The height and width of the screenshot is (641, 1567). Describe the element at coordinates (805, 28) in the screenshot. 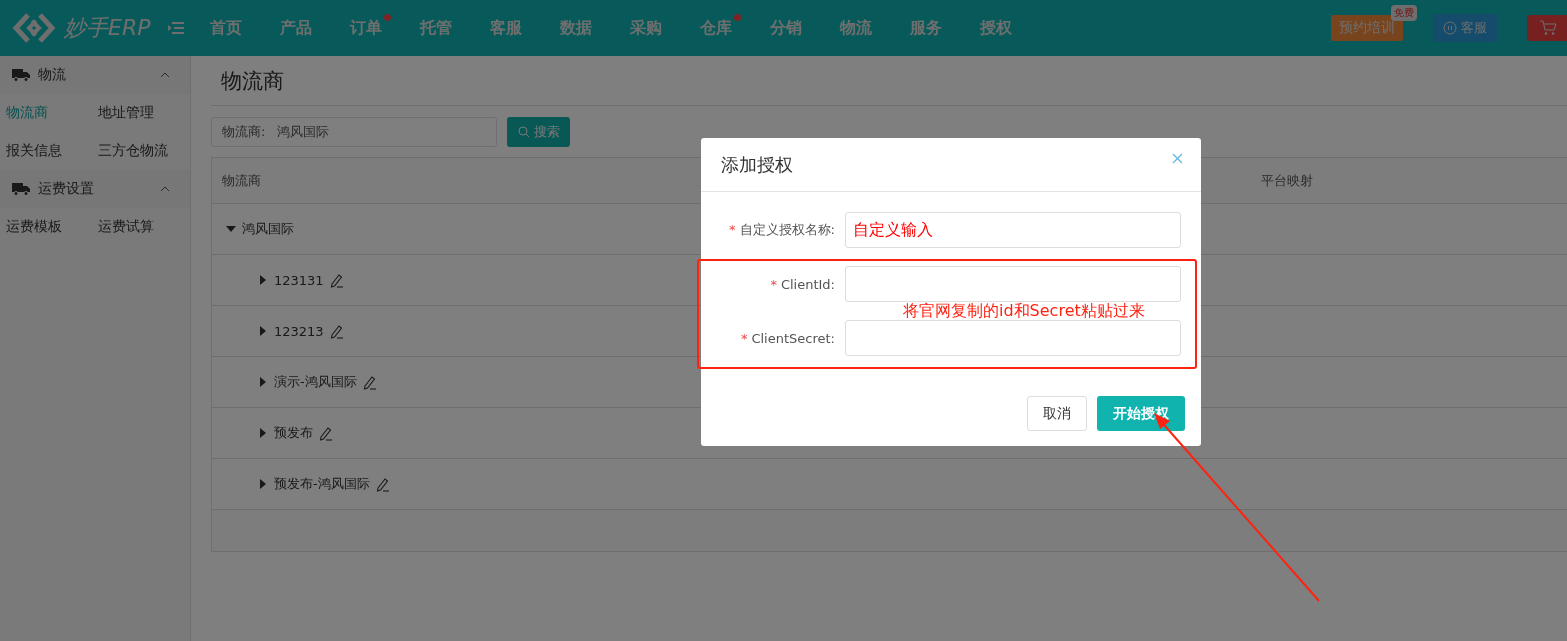

I see `nav-item: 分销` at that location.